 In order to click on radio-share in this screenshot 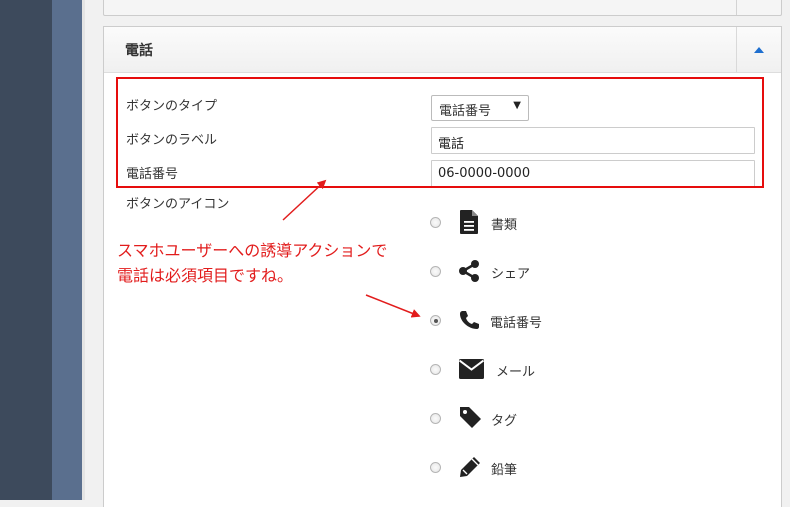, I will do `click(435, 271)`.